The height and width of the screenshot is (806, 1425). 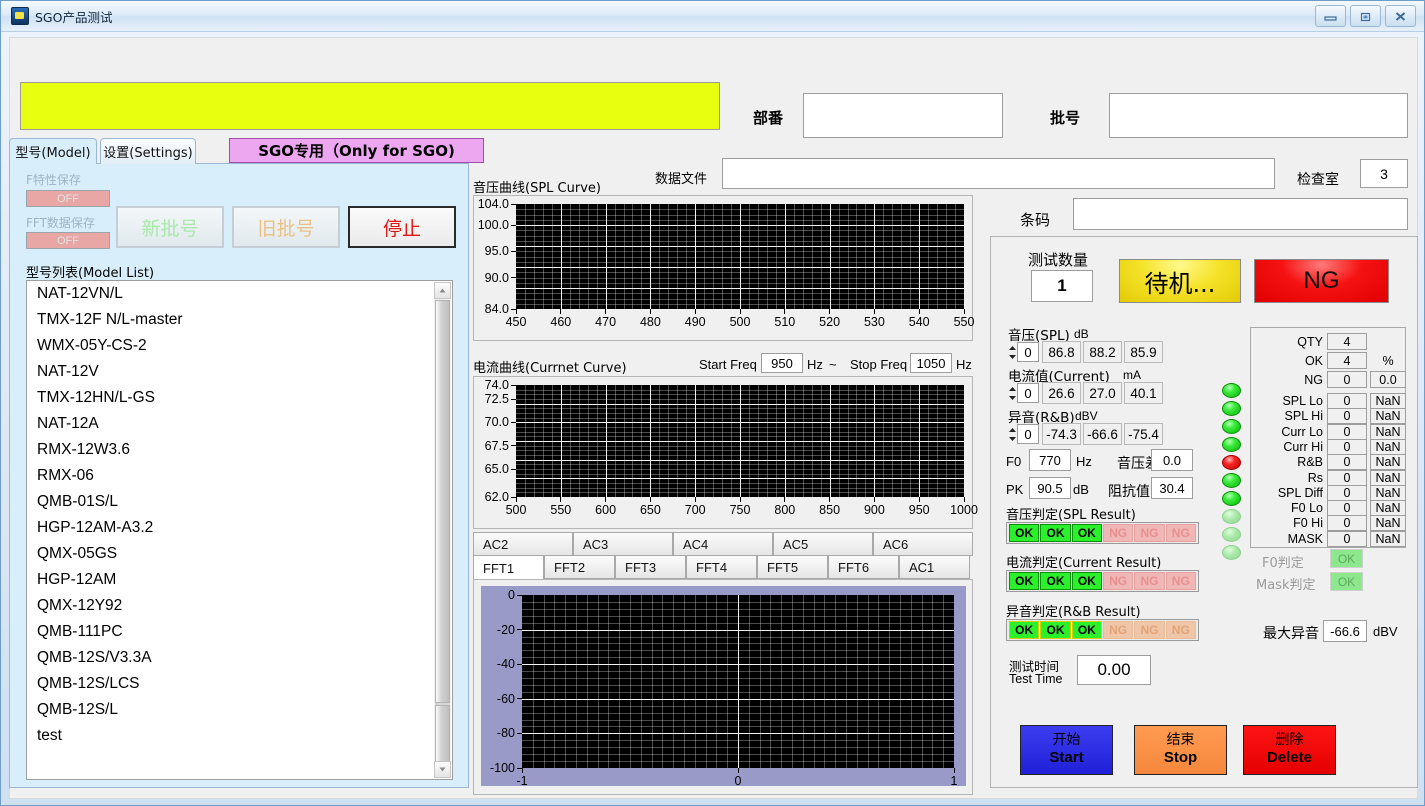 I want to click on tab-fft3: FFT3, so click(x=650, y=567).